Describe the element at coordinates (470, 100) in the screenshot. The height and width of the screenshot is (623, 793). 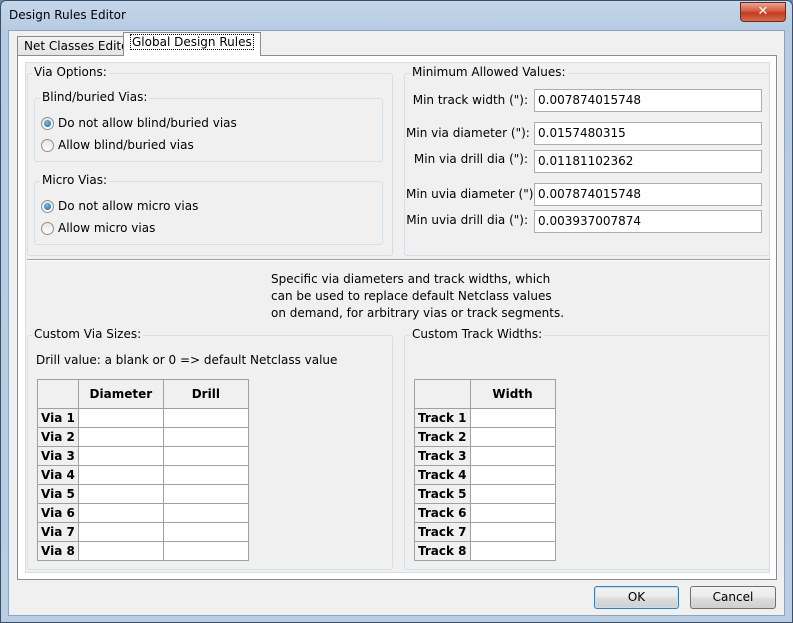
I see `min-track-width-label: Min track width ("):` at that location.